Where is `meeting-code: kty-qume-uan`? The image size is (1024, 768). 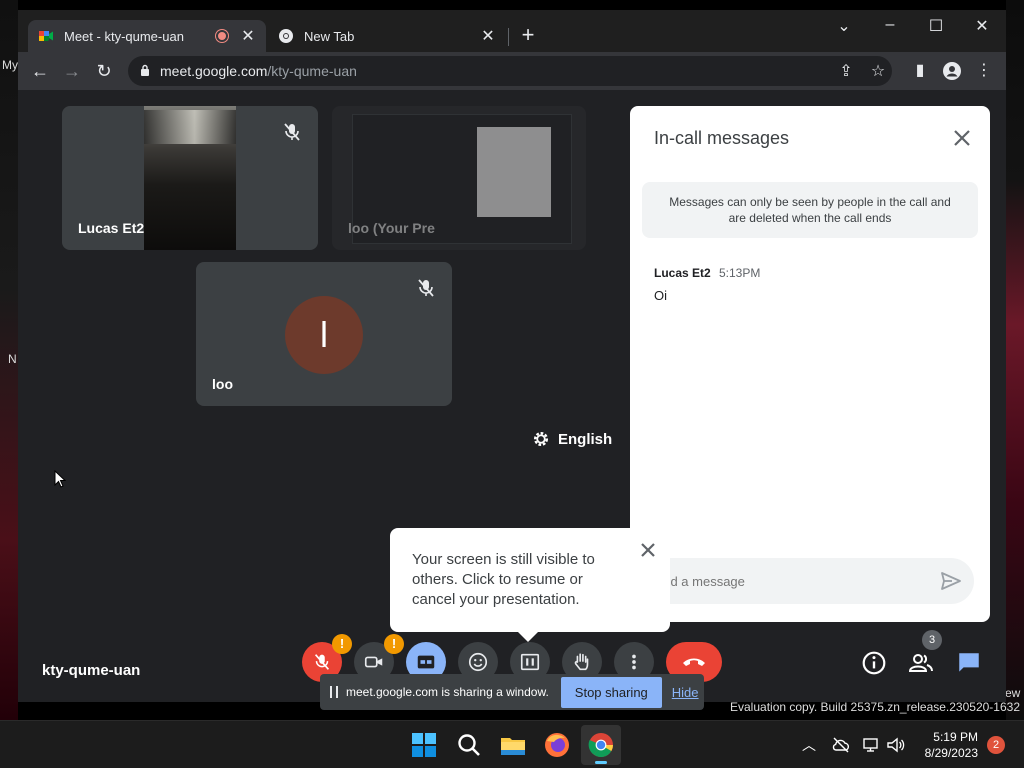
meeting-code: kty-qume-uan is located at coordinates (91, 670).